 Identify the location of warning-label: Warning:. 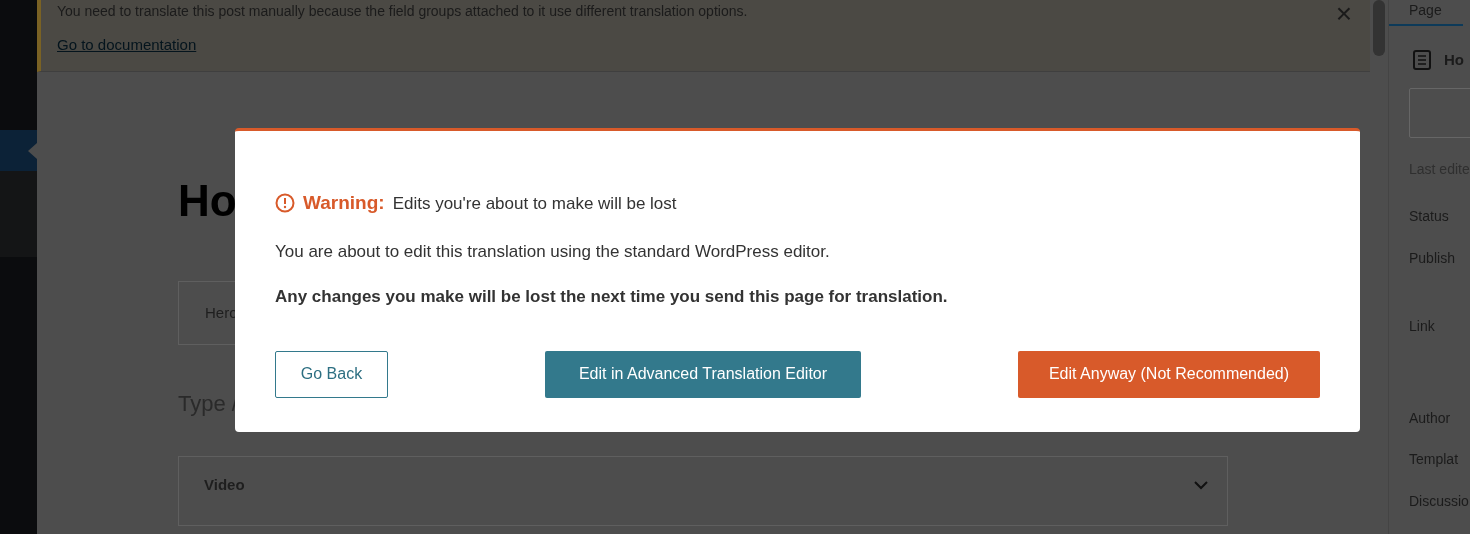
(344, 203).